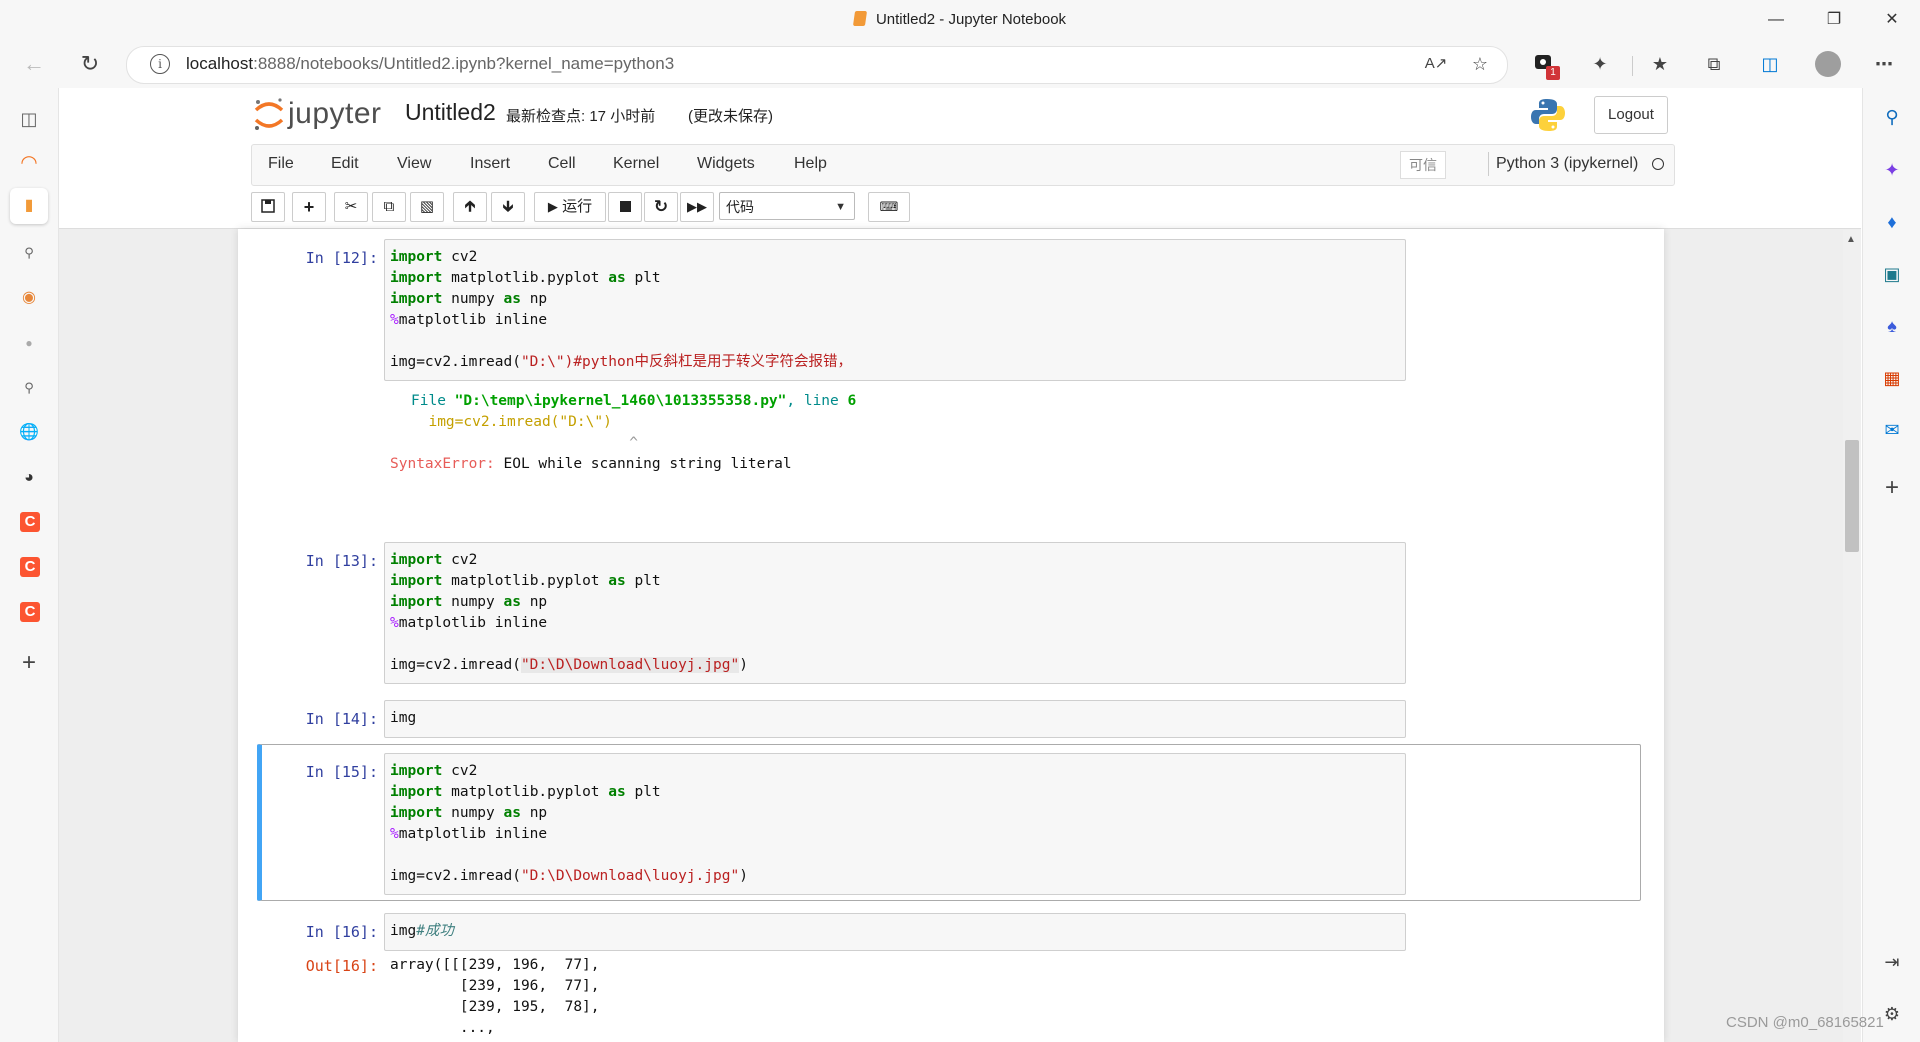  I want to click on csdn-tab-icon-2: C, so click(30, 567).